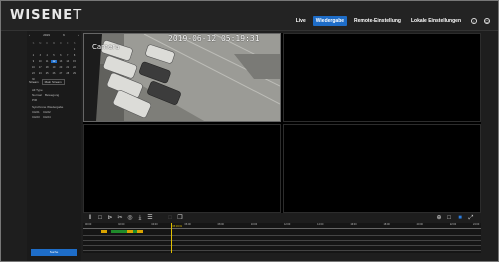 This screenshot has height=262, width=499. I want to click on calendar-day: 11, so click(47, 61).